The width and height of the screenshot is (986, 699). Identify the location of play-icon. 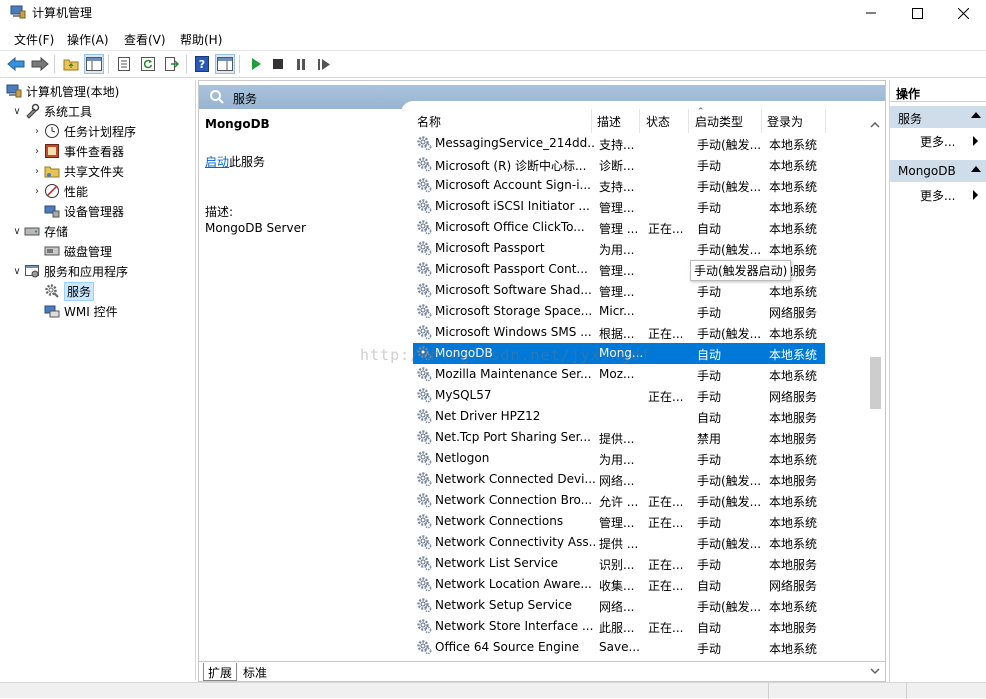
(256, 64).